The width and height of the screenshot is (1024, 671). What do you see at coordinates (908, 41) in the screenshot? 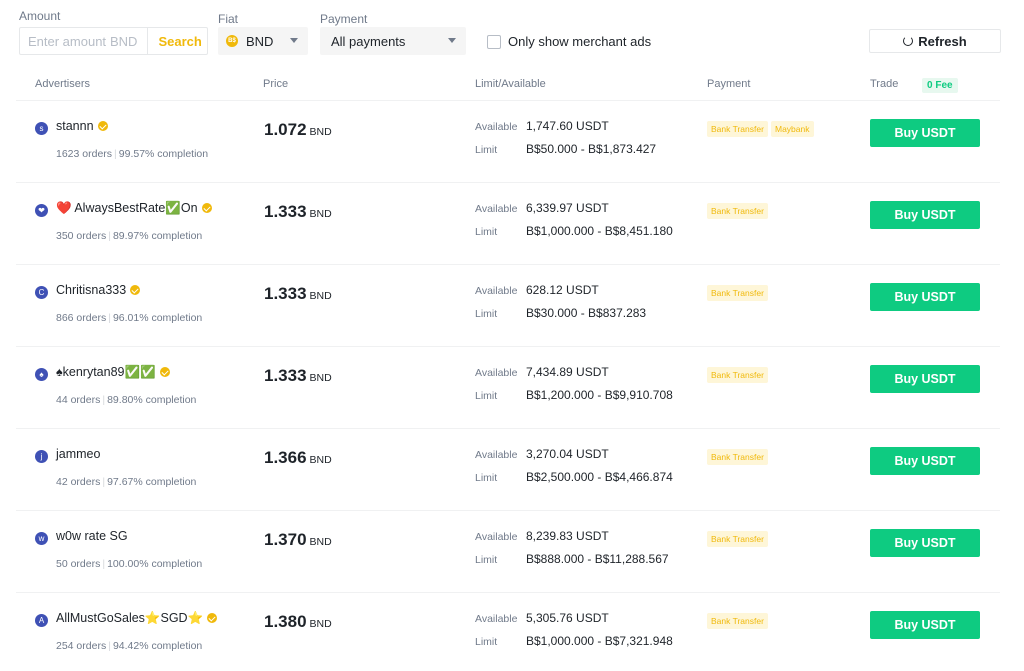
I see `refresh-icon` at bounding box center [908, 41].